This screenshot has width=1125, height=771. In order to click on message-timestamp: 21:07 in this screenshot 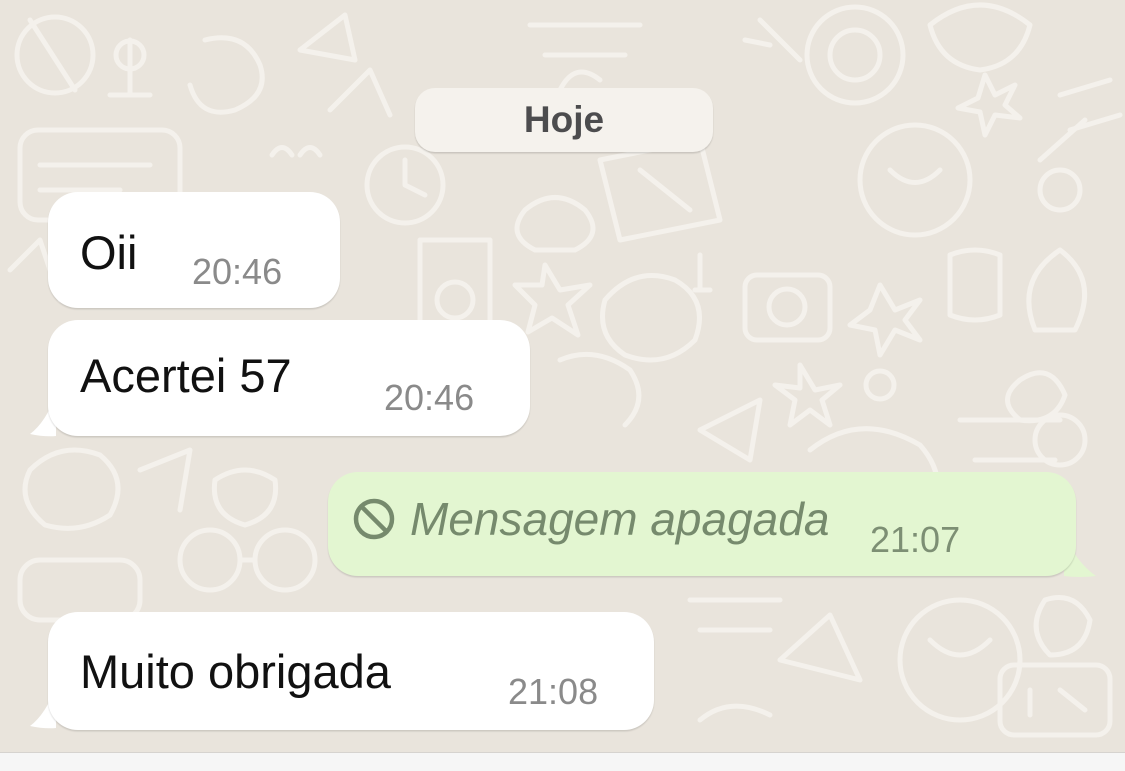, I will do `click(915, 539)`.